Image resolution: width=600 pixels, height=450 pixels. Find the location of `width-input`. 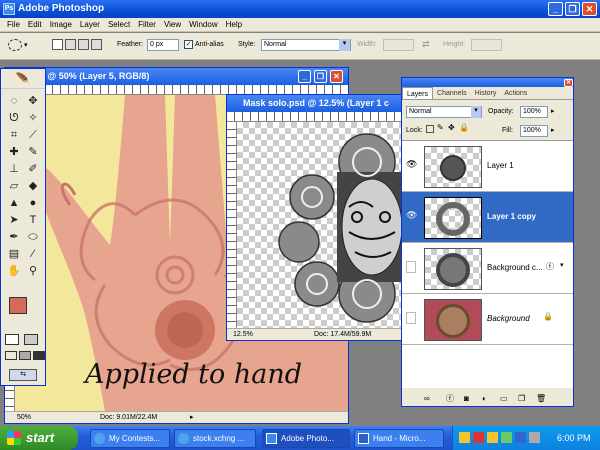

width-input is located at coordinates (398, 45).